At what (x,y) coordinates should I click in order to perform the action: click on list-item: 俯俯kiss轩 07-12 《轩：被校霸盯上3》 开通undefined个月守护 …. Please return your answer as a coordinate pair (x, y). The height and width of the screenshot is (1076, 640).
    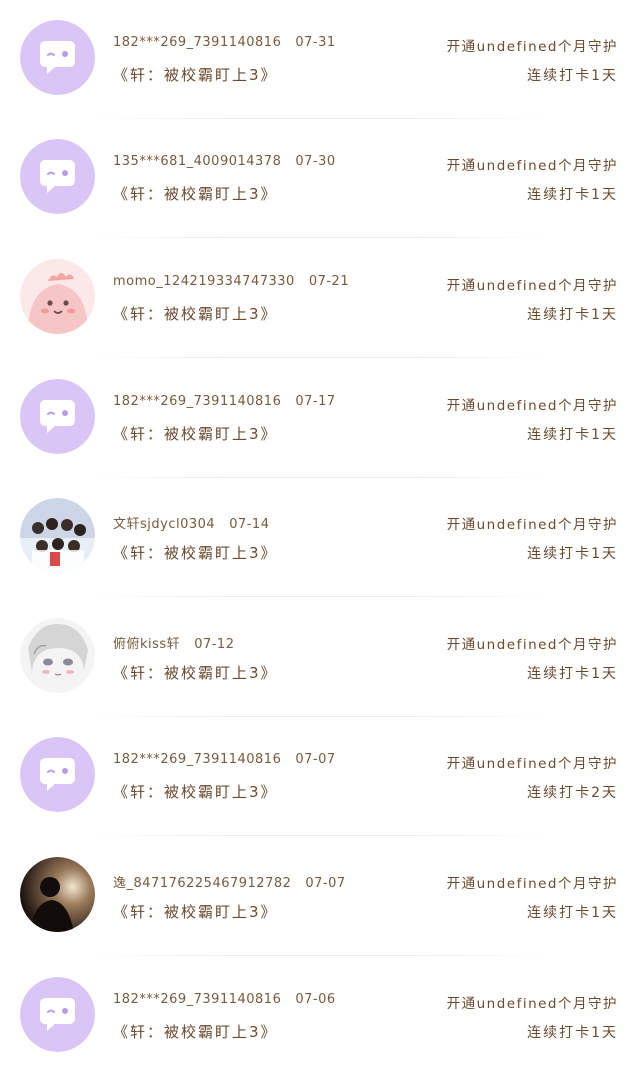
    Looking at the image, I should click on (320, 657).